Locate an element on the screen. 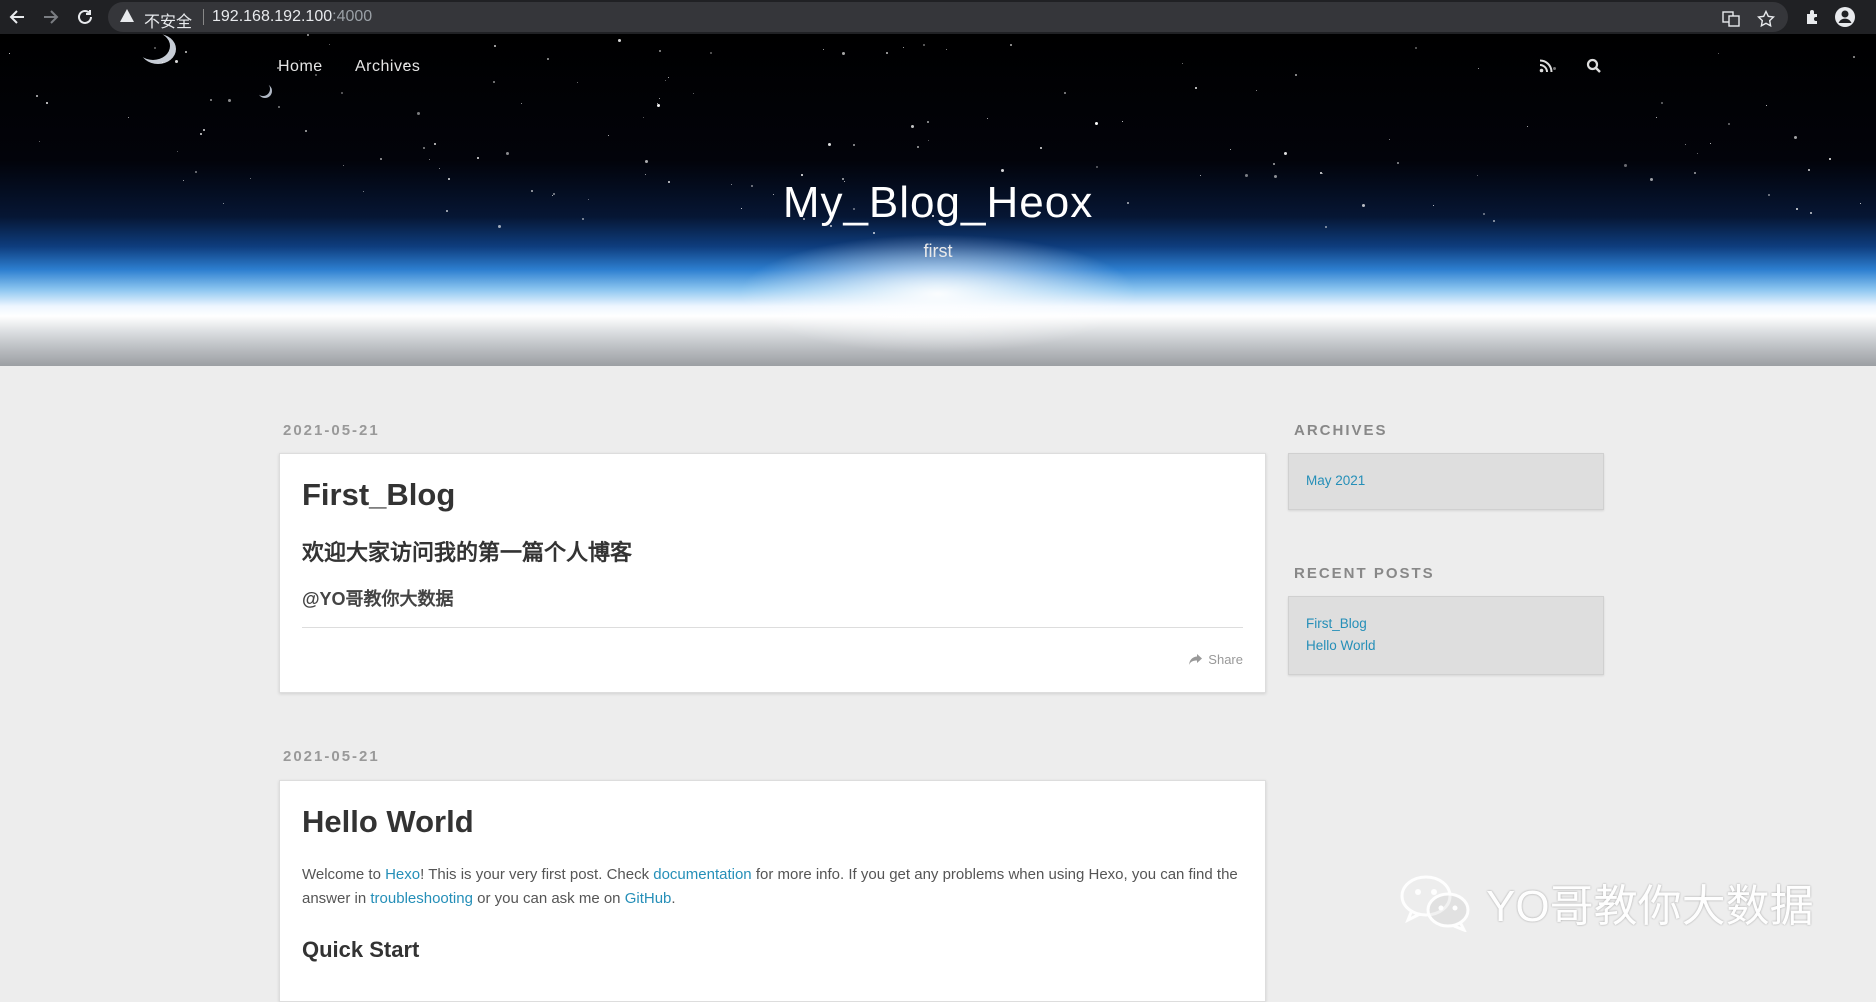 The image size is (1876, 1002). forward-button is located at coordinates (51, 17).